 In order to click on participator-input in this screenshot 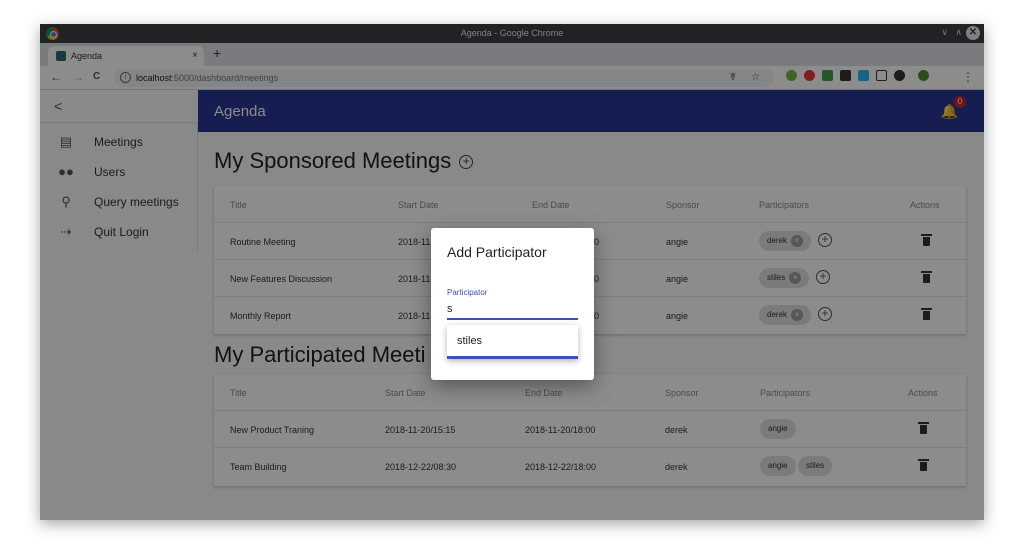, I will do `click(512, 310)`.